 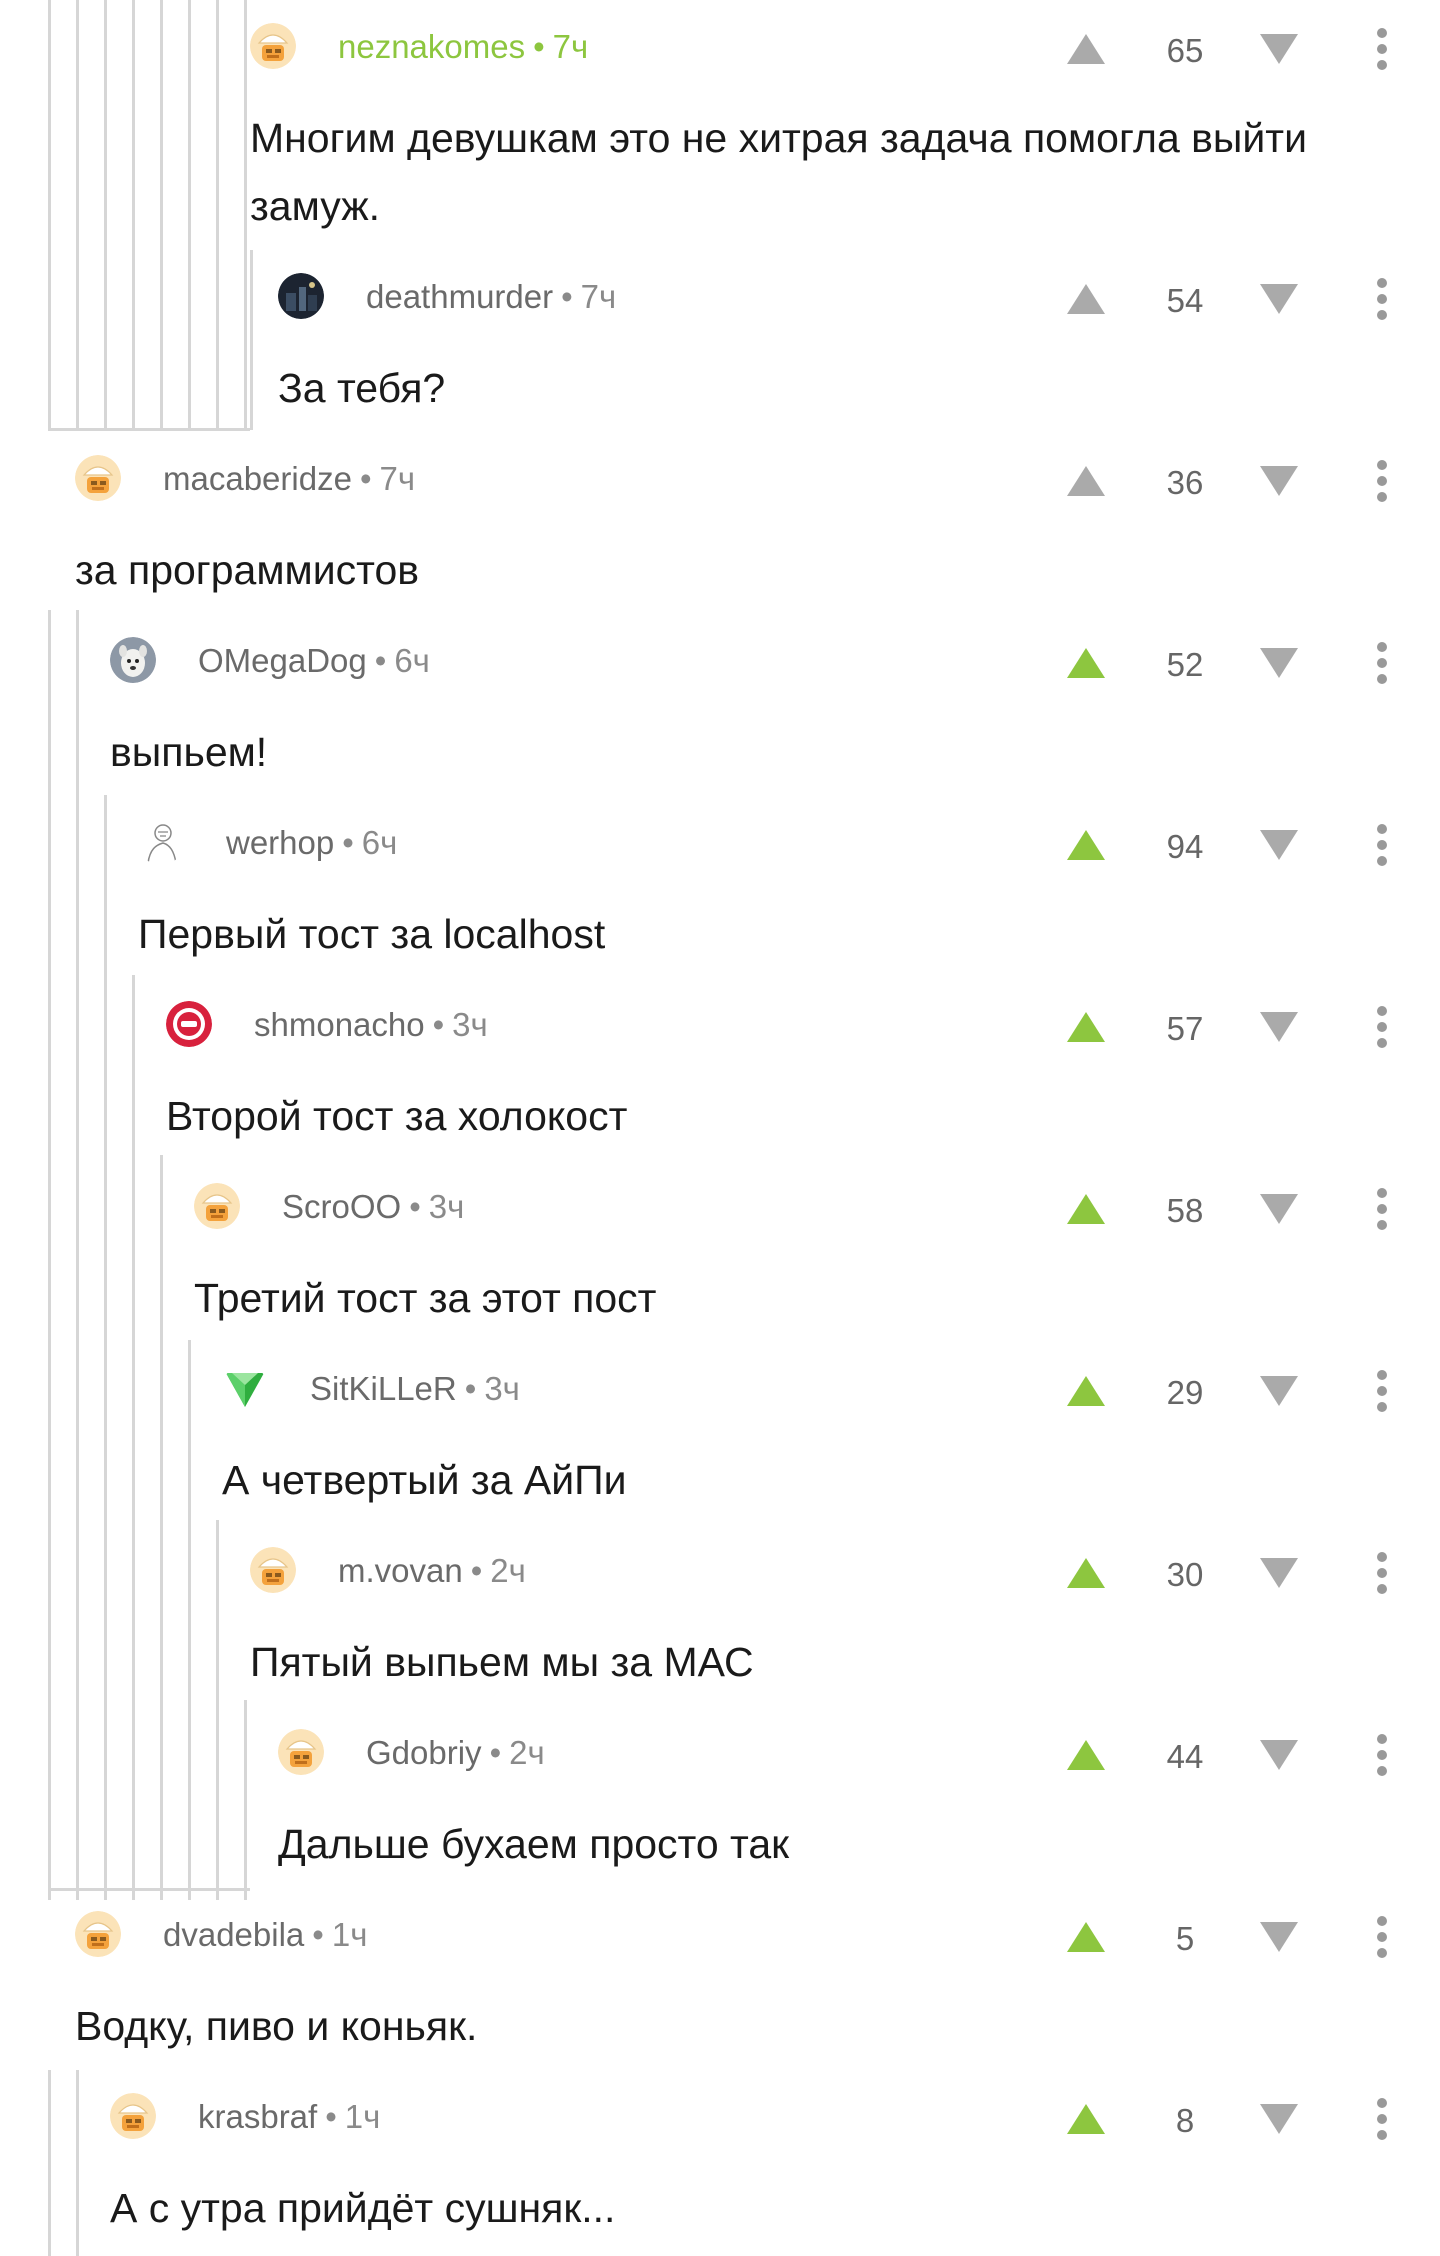 What do you see at coordinates (383, 1388) in the screenshot?
I see `author-name: SitKiLLeR` at bounding box center [383, 1388].